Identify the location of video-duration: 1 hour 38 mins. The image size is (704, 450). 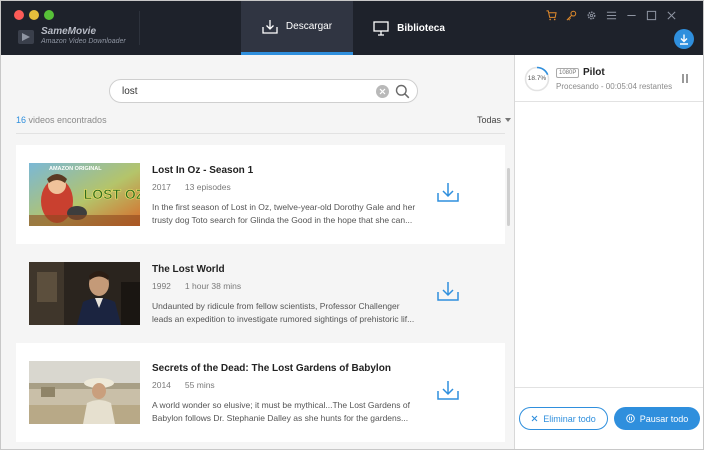
(213, 286).